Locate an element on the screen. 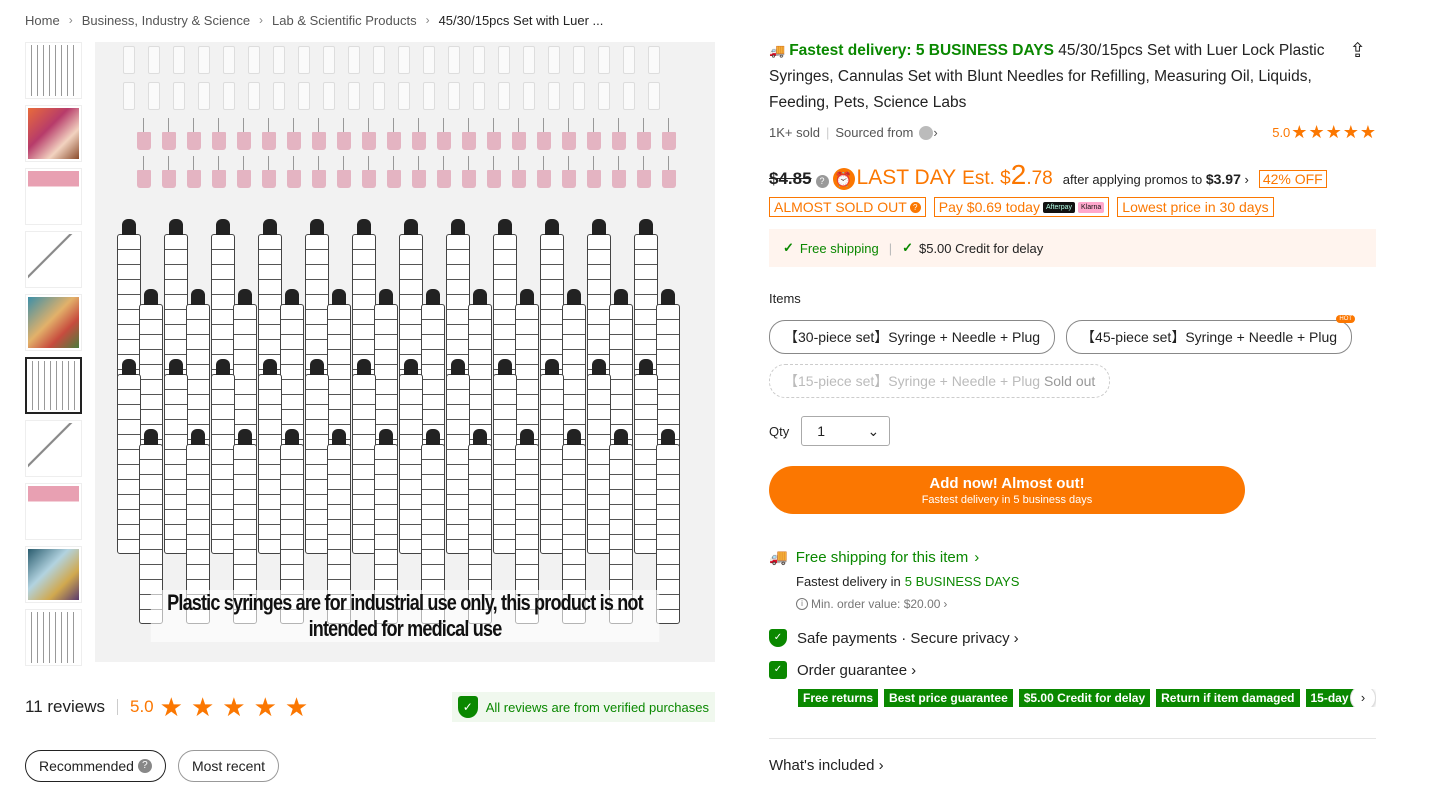  guarantee-tag: Return if item damaged is located at coordinates (1228, 698).